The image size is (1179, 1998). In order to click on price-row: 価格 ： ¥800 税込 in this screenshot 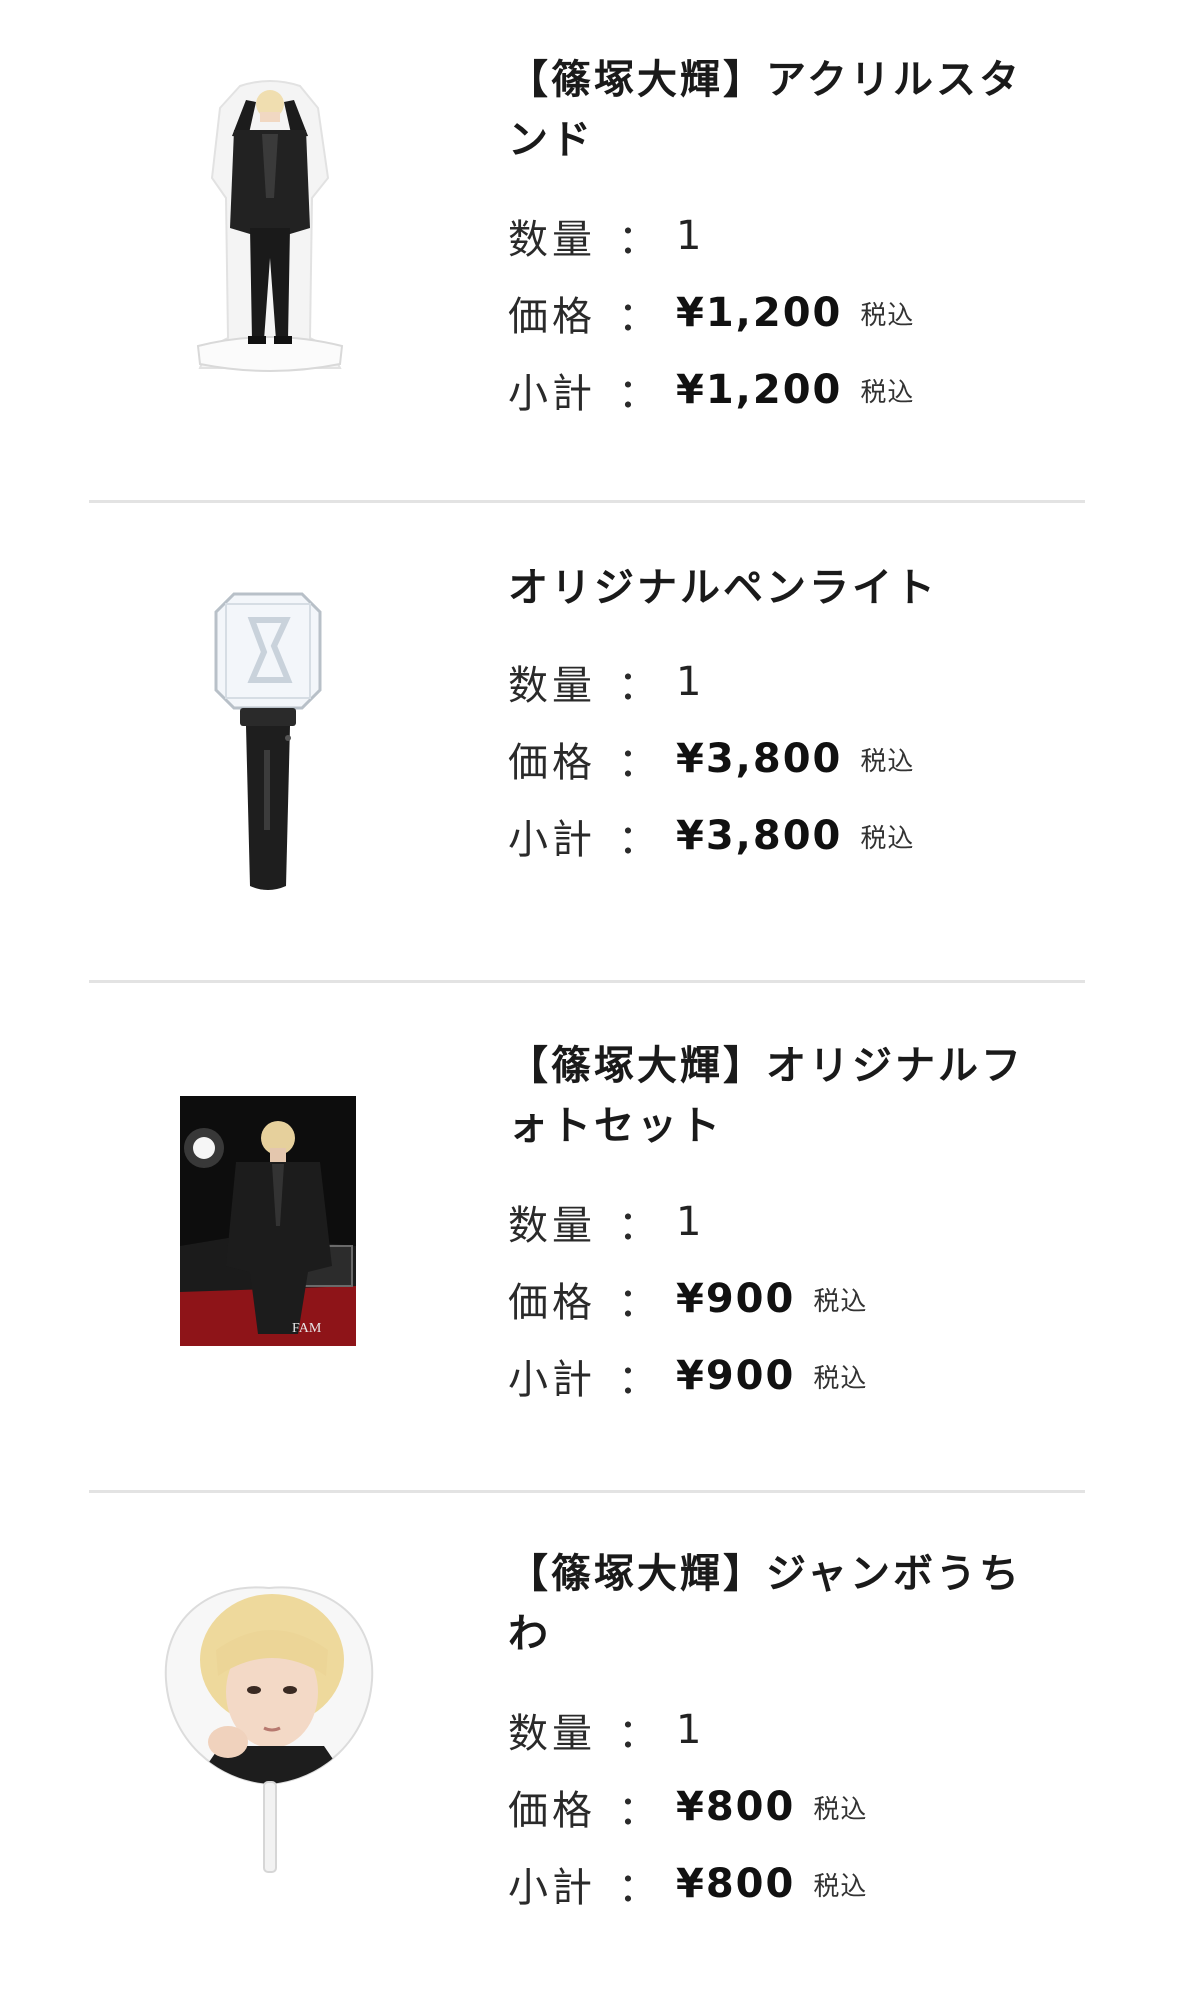, I will do `click(687, 1807)`.